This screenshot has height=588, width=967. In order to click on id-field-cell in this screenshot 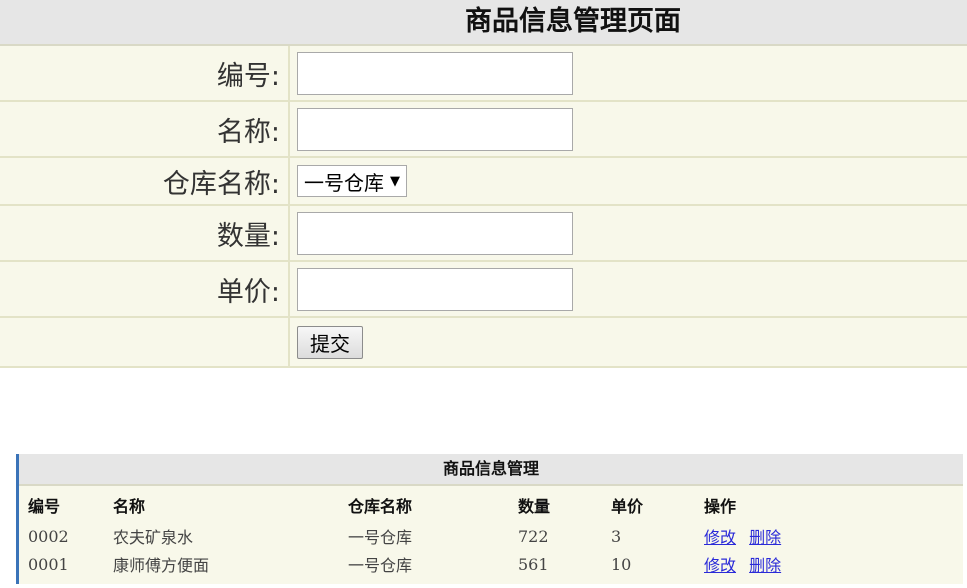, I will do `click(628, 73)`.